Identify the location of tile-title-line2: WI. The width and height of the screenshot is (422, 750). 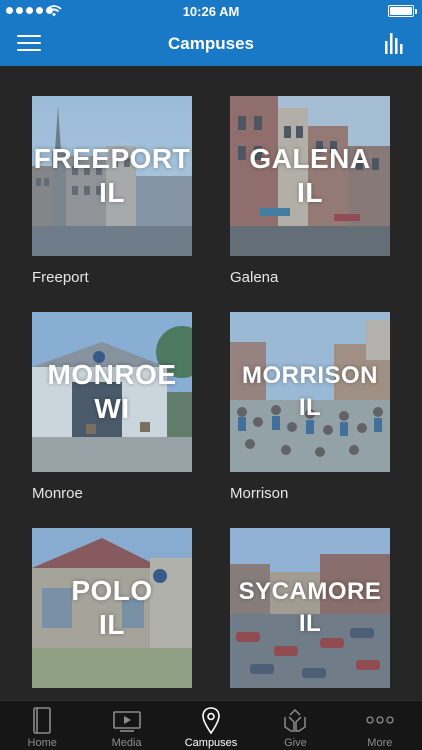
(112, 408).